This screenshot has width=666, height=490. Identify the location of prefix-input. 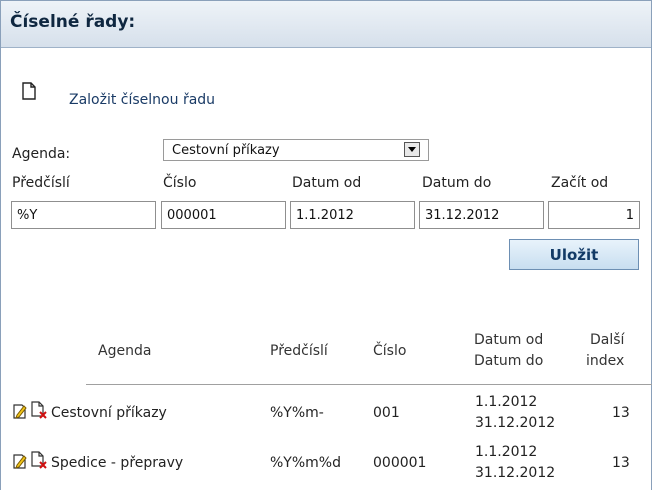
(83, 215).